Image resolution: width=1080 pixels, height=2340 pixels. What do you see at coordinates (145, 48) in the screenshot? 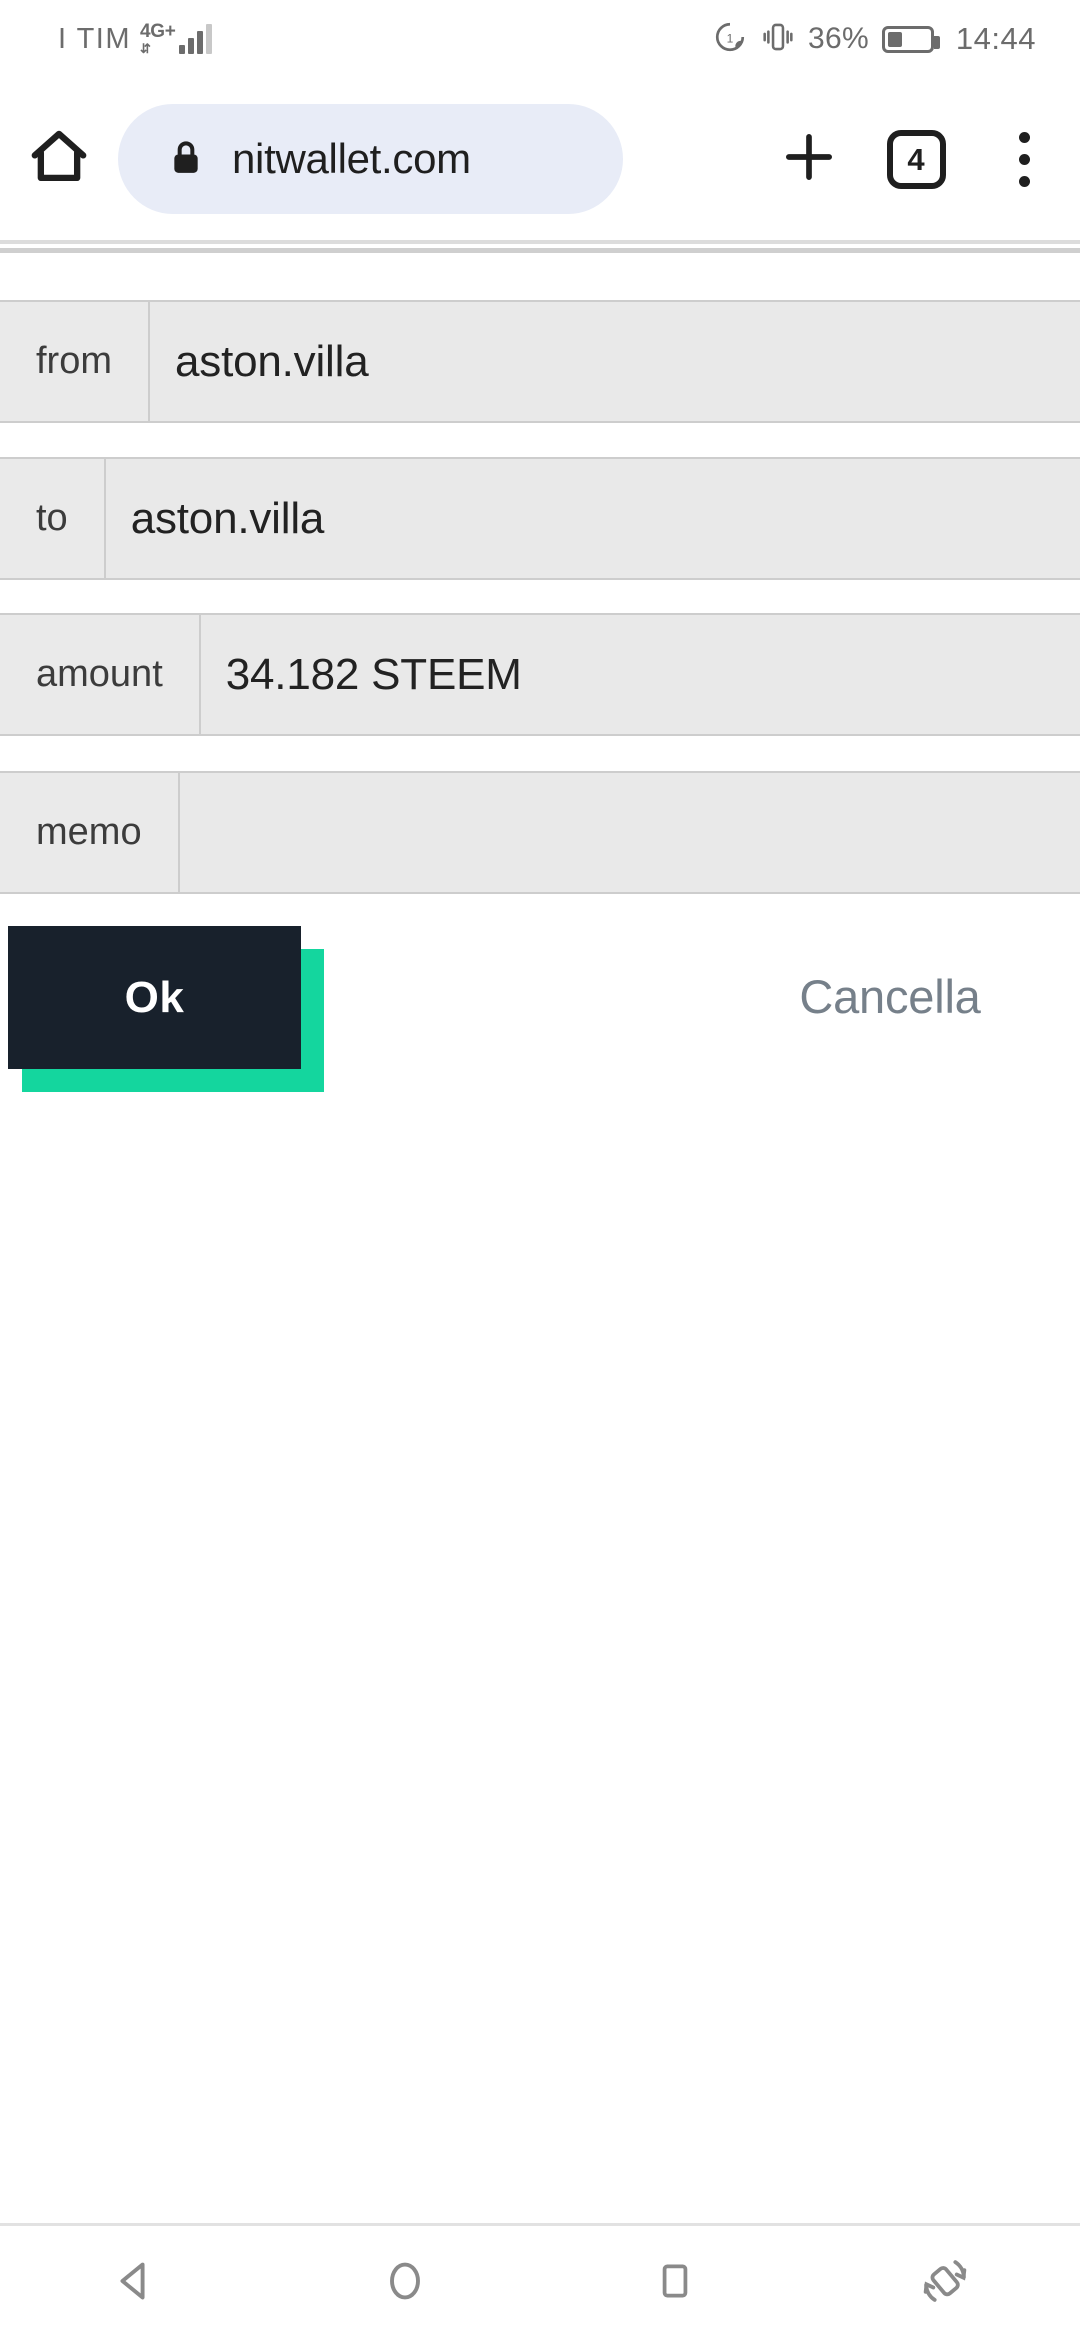
I see `data-transfer-arrows-icon: ⇵` at bounding box center [145, 48].